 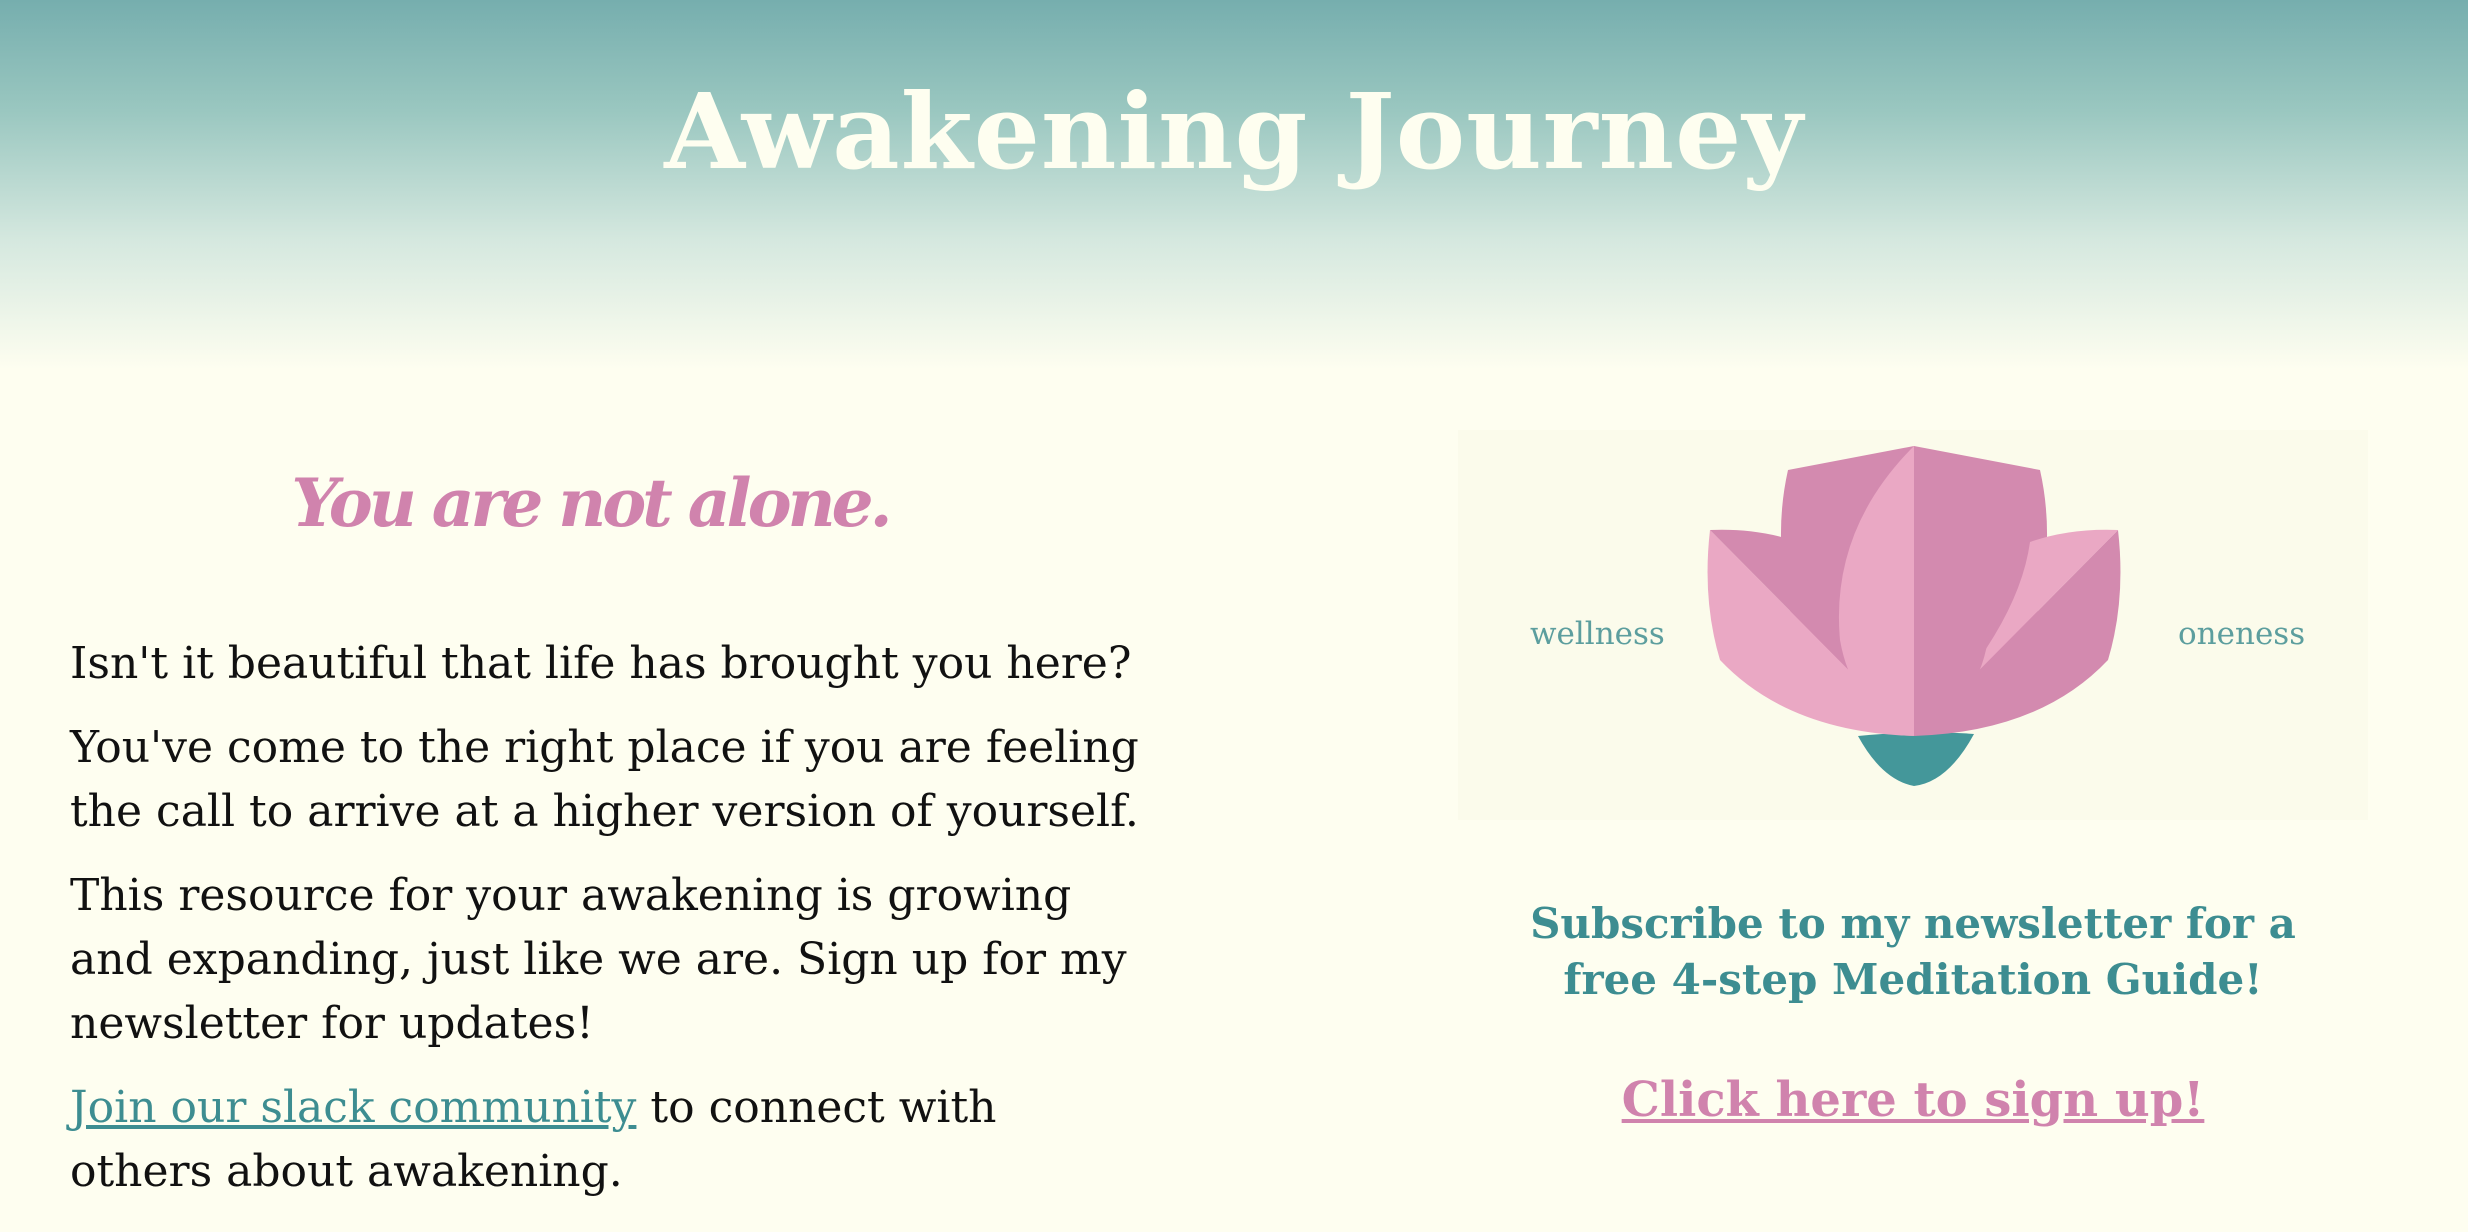 I want to click on oneness-label: oneness, so click(x=2242, y=634).